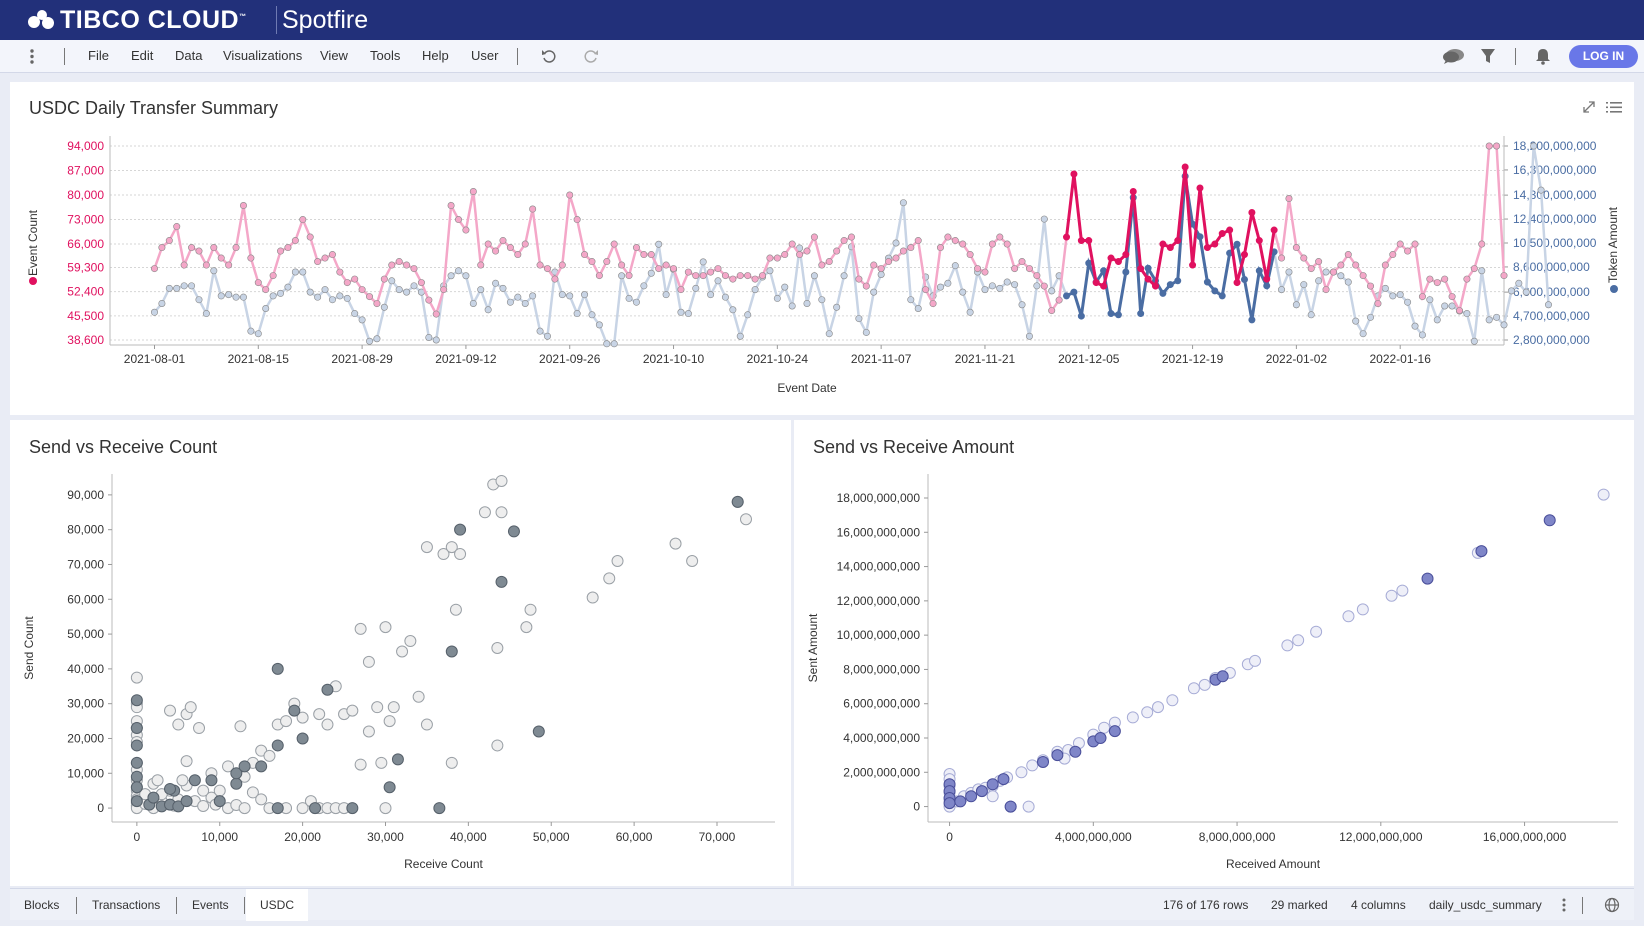 Image resolution: width=1644 pixels, height=926 pixels. Describe the element at coordinates (1613, 244) in the screenshot. I see `y-right-axis-title: Token Amount` at that location.